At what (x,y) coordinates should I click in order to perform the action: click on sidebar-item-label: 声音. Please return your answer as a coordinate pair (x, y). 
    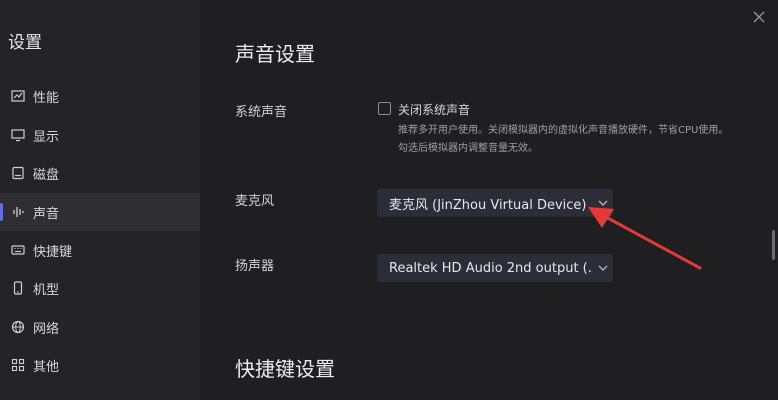
    Looking at the image, I should click on (46, 214).